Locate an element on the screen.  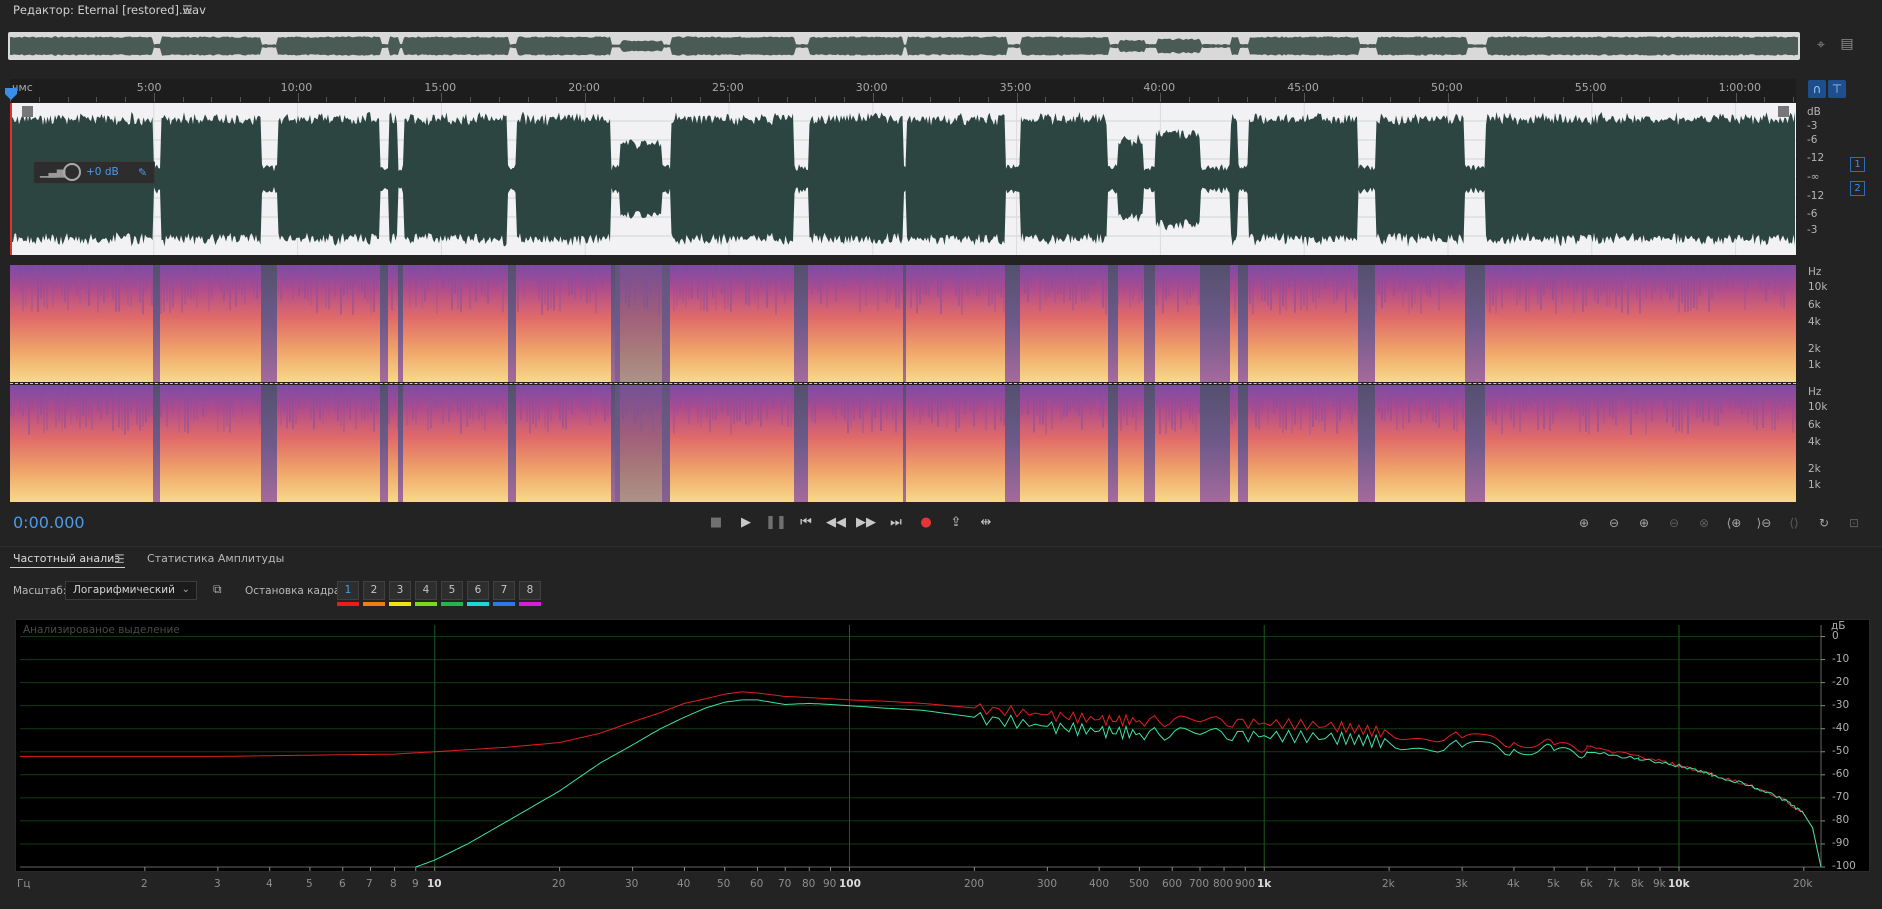
copy-icon: ⧉ is located at coordinates (220, 589).